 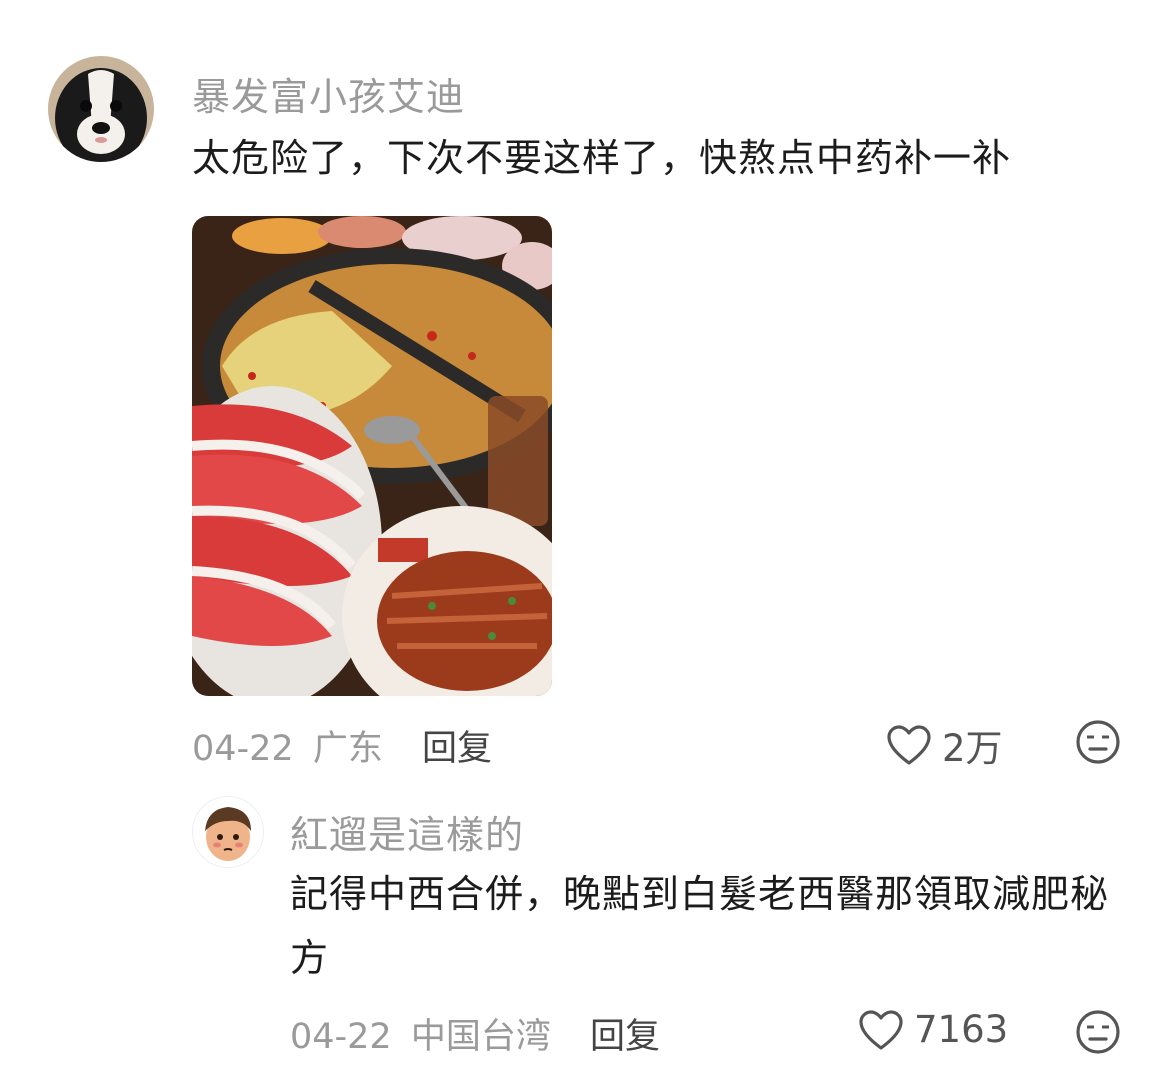 What do you see at coordinates (700, 926) in the screenshot?
I see `comment-text: 記得中西合併，晚點到白髮老西醫那領取減肥秘方` at bounding box center [700, 926].